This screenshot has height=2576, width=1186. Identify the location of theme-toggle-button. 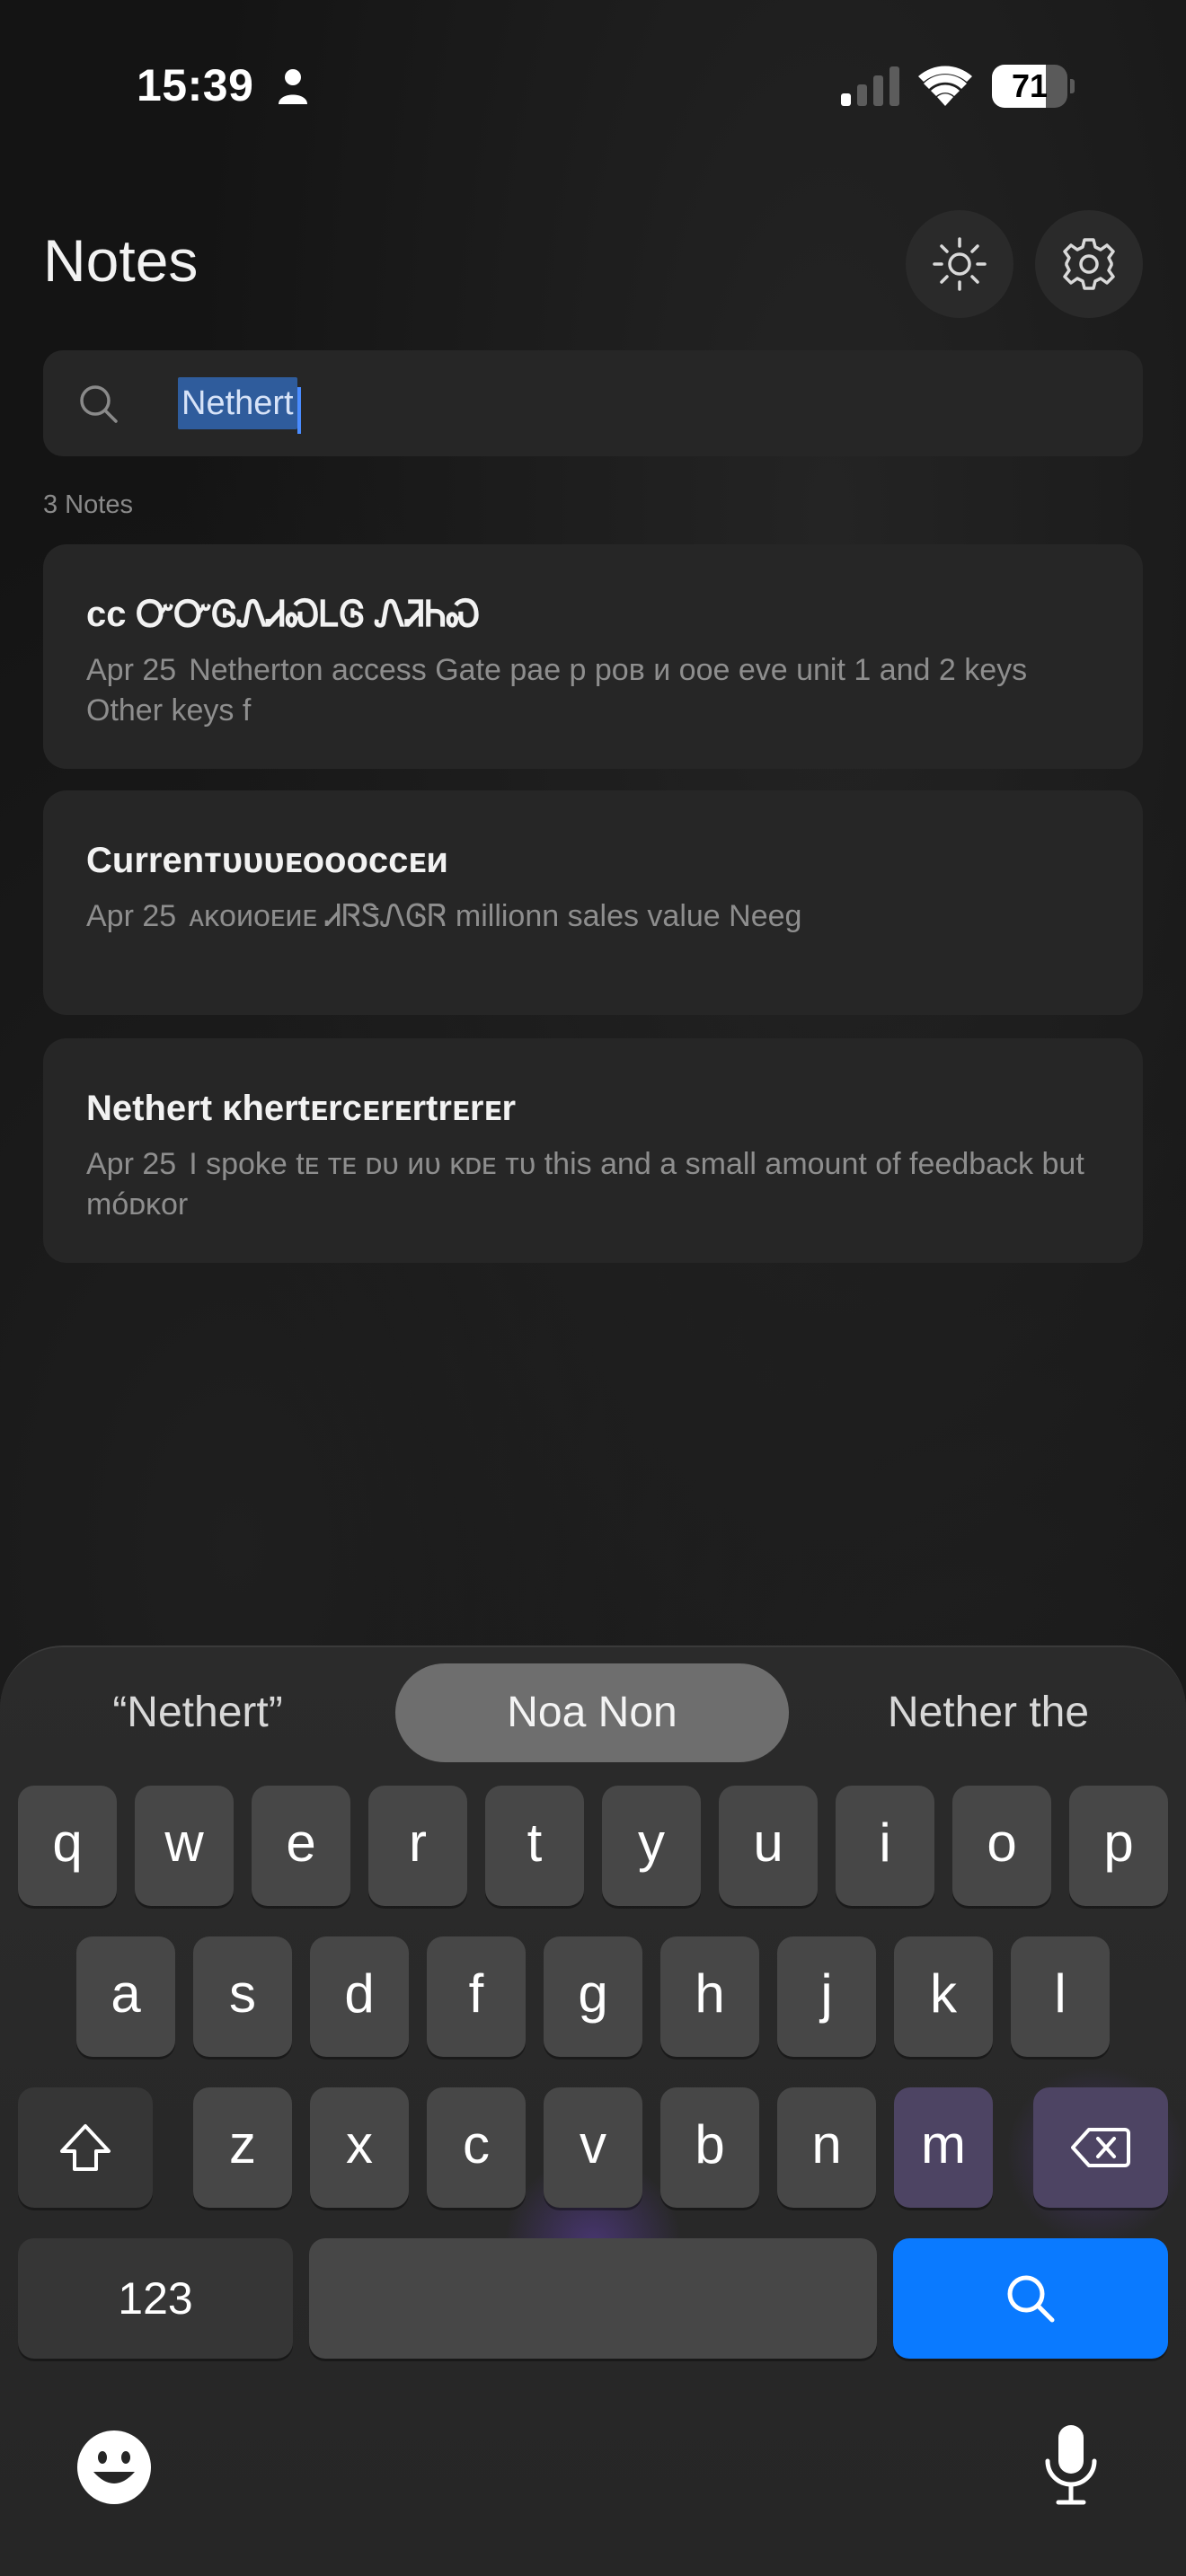
(959, 264).